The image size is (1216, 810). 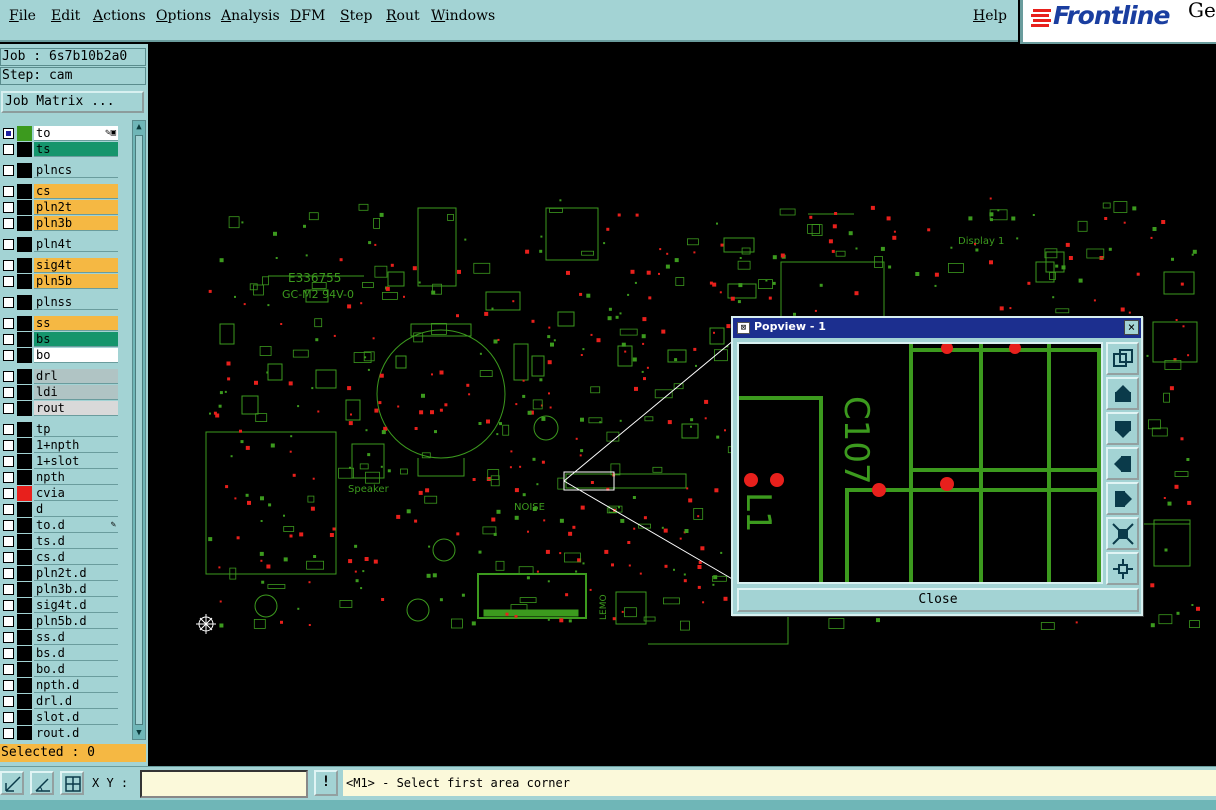 I want to click on layer-row: bo.d, so click(x=59, y=669).